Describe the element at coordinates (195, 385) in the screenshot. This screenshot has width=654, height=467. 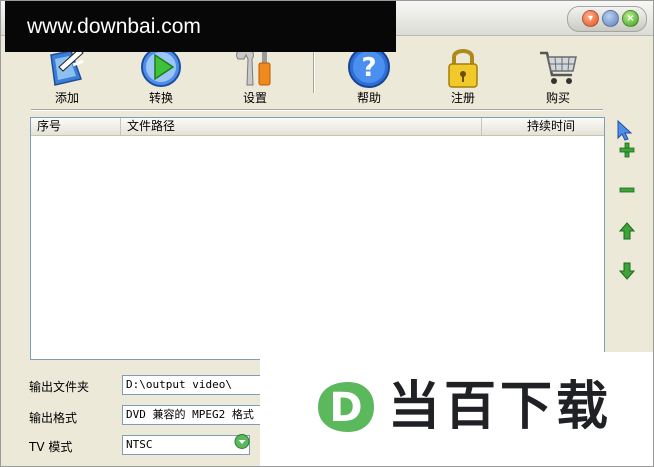
I see `output-folder-field: D:\output video\` at that location.